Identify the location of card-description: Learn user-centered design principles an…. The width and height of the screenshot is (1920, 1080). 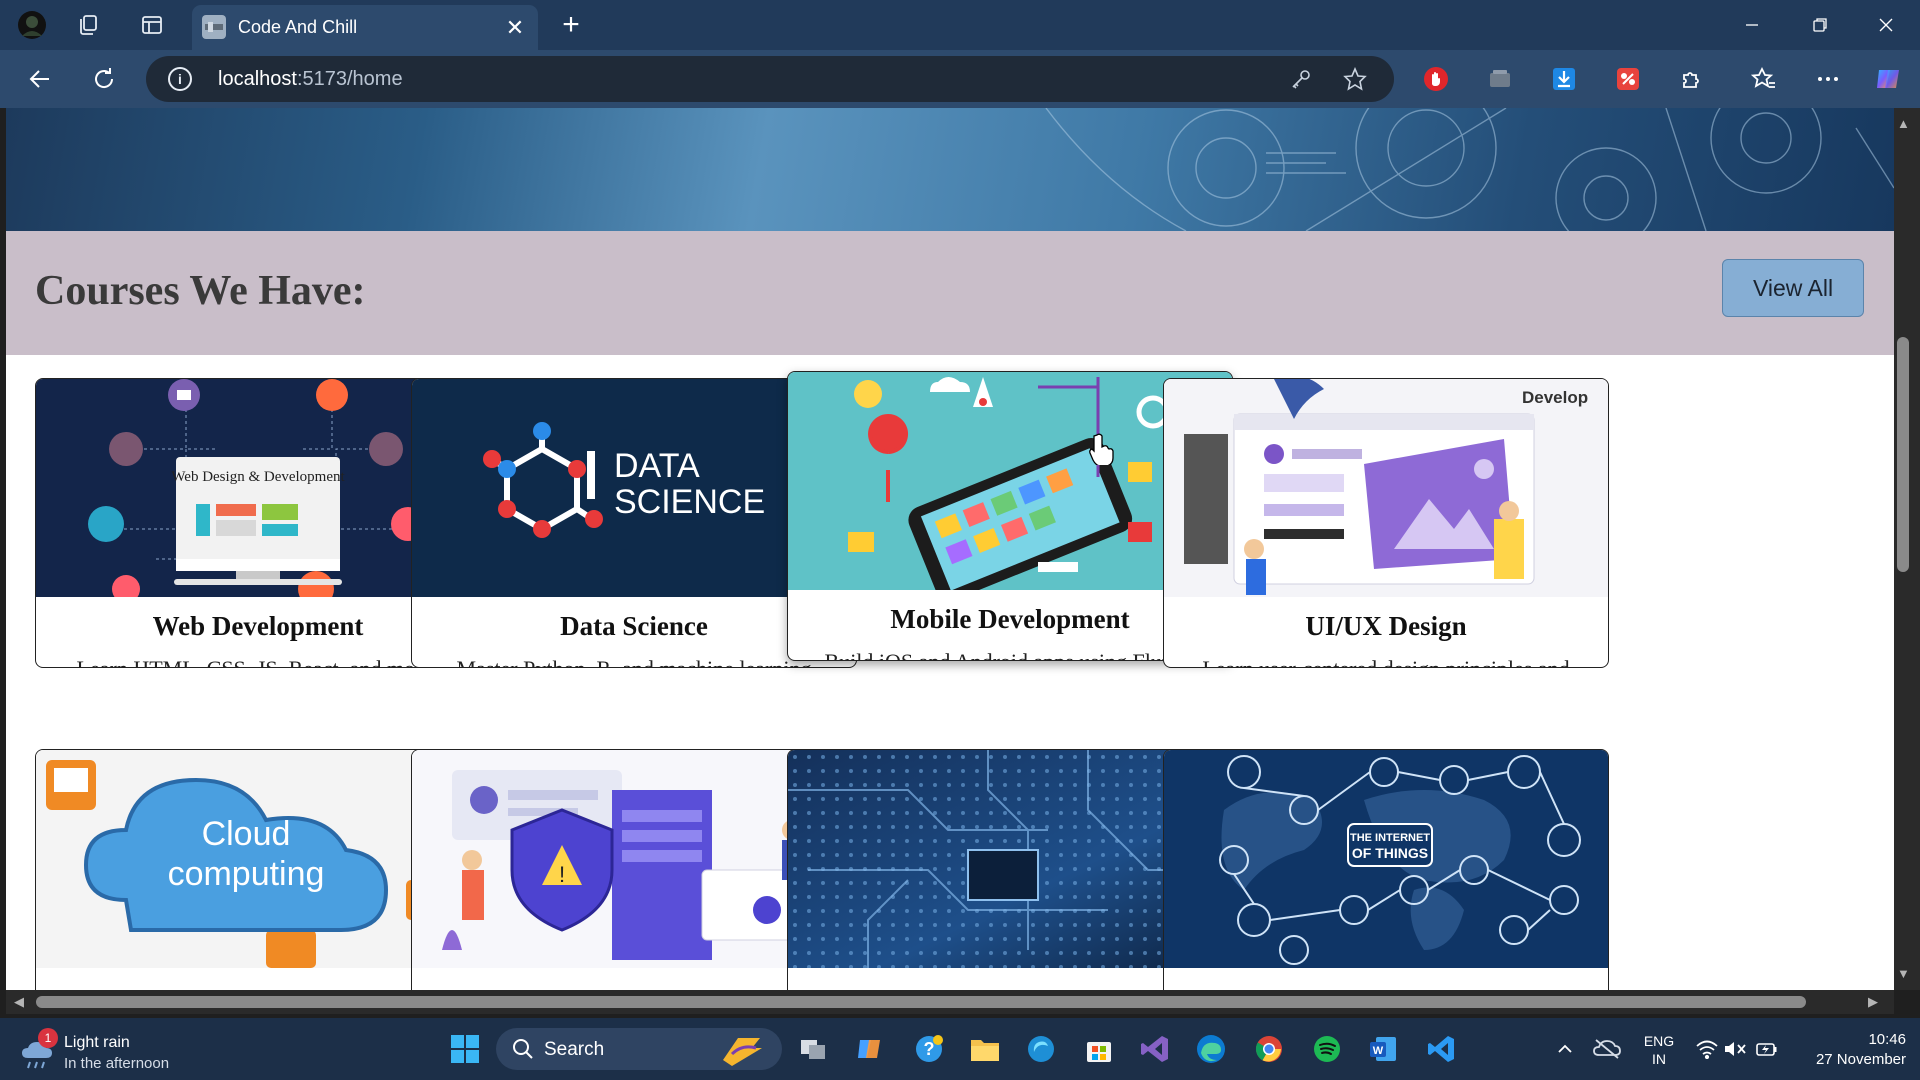
(1386, 661).